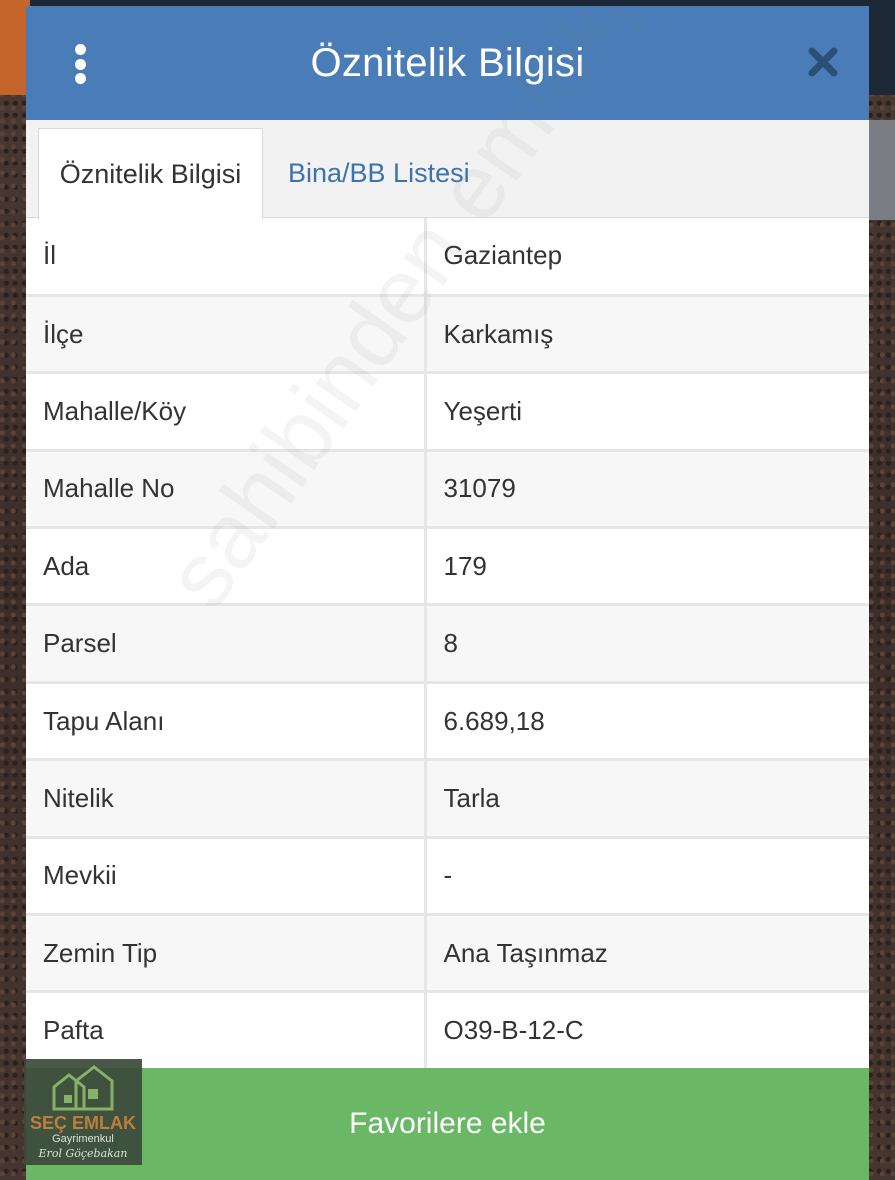  I want to click on attribute-key: Mahalle No, so click(226, 489).